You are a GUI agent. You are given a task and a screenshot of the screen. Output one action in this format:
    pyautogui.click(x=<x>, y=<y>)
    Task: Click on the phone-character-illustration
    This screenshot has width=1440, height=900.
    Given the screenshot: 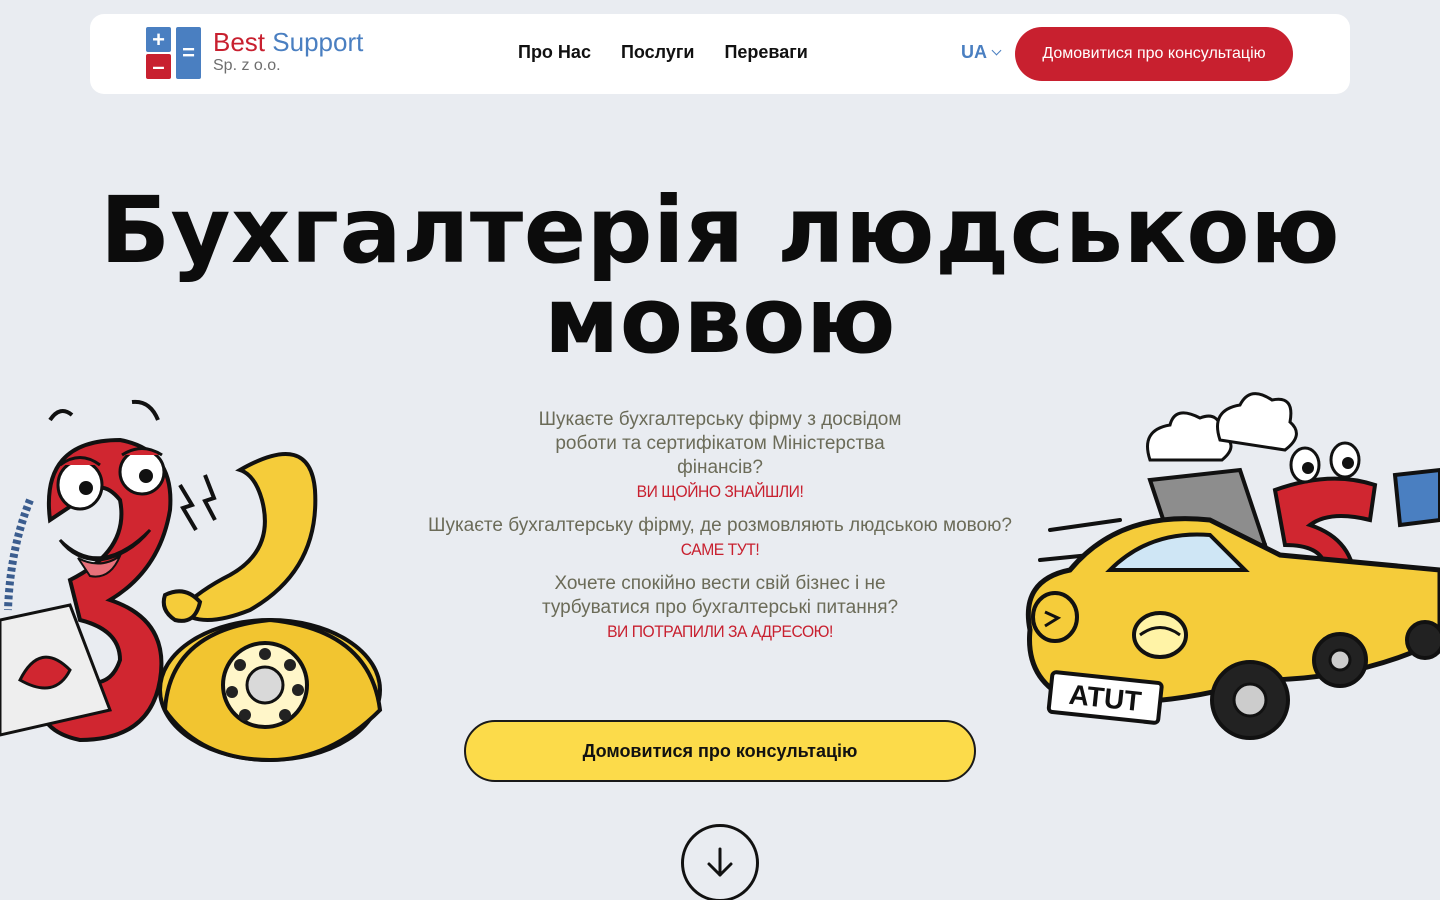 What is the action you would take?
    pyautogui.click(x=191, y=581)
    